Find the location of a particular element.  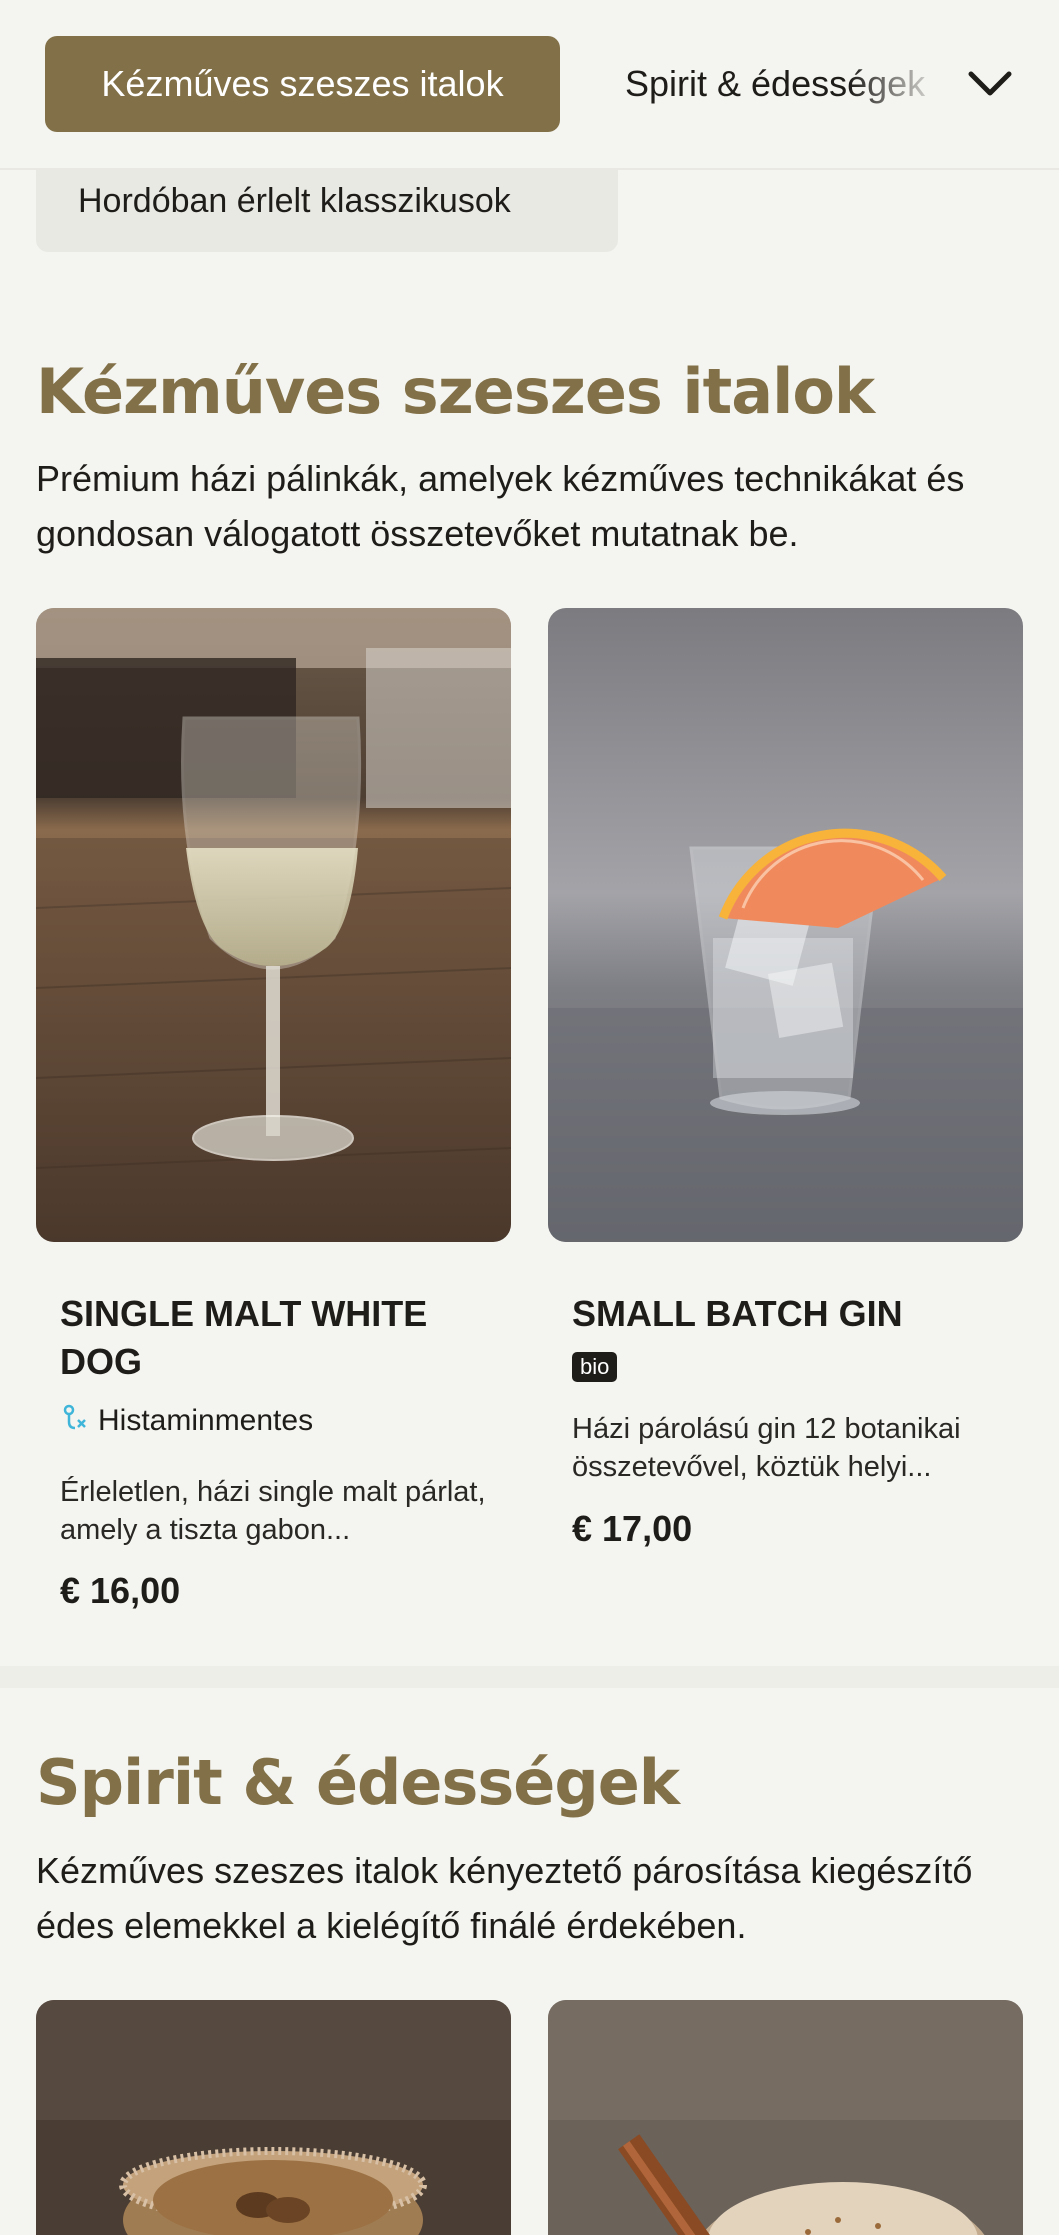

section-divider is located at coordinates (529, 1677).